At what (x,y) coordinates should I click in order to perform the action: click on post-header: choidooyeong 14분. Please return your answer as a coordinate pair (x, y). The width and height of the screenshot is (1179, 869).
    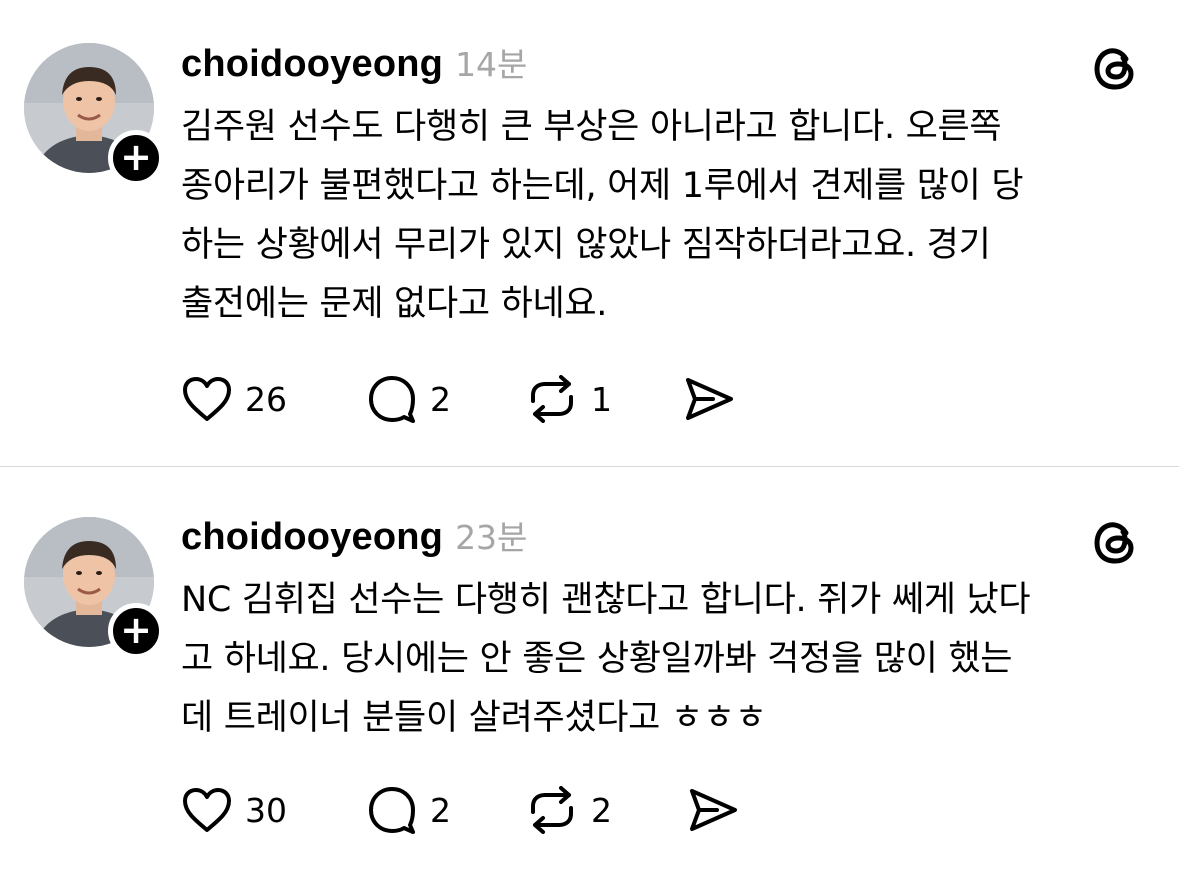
    Looking at the image, I should click on (354, 61).